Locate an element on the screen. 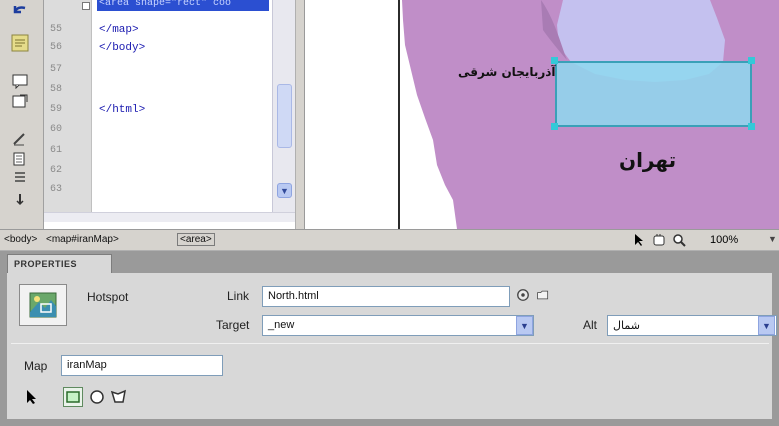 Image resolution: width=779 pixels, height=426 pixels. browse-folder-icon is located at coordinates (543, 295).